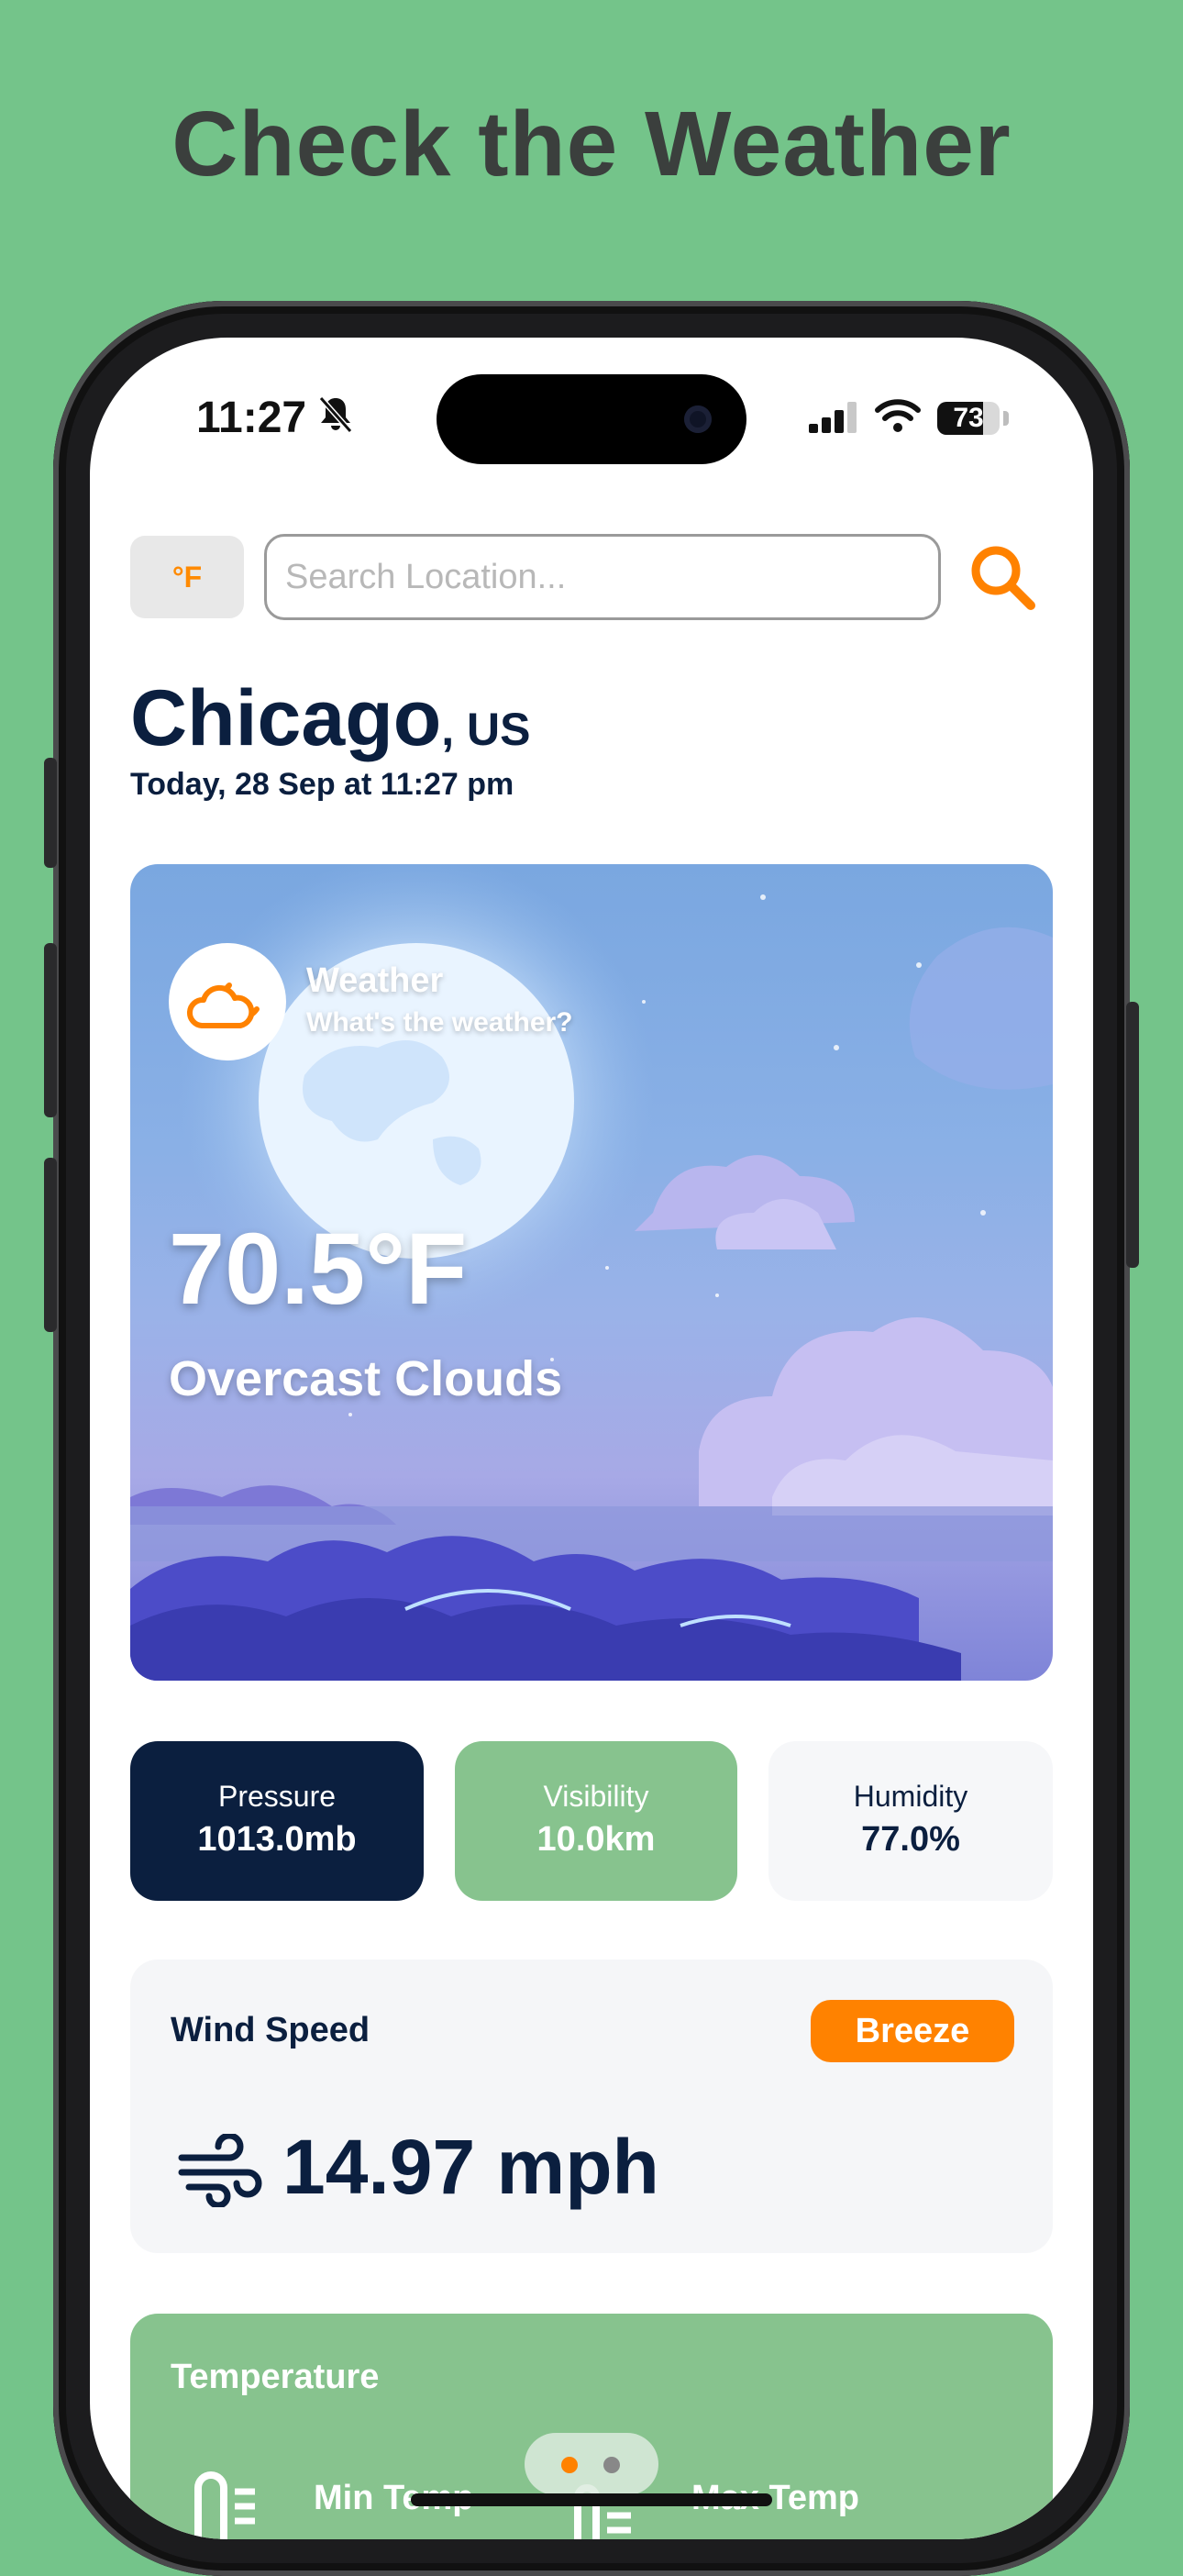 Image resolution: width=1183 pixels, height=2576 pixels. I want to click on page-dot-active, so click(569, 2465).